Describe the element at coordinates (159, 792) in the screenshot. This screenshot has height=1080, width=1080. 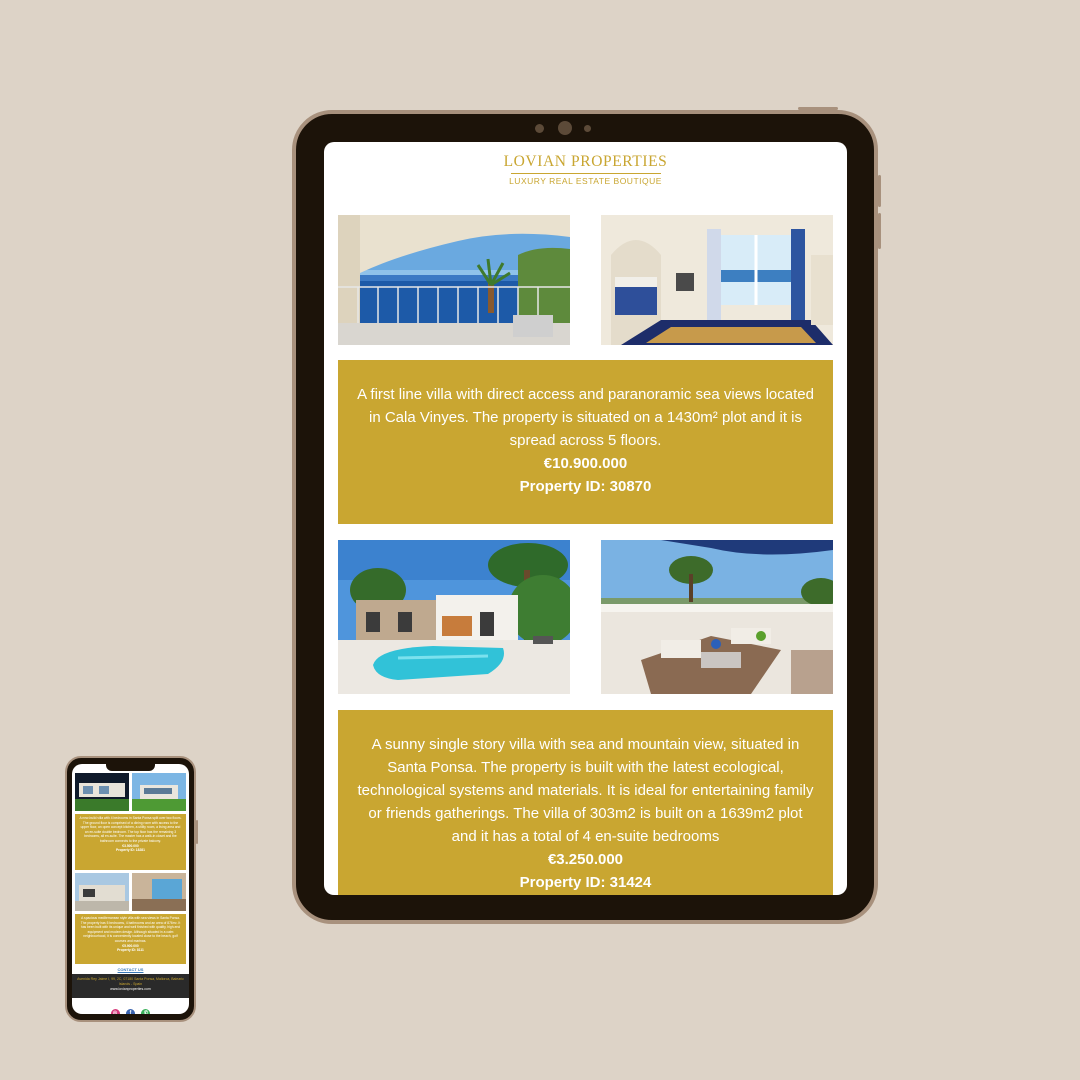
I see `mobile-garden-photo` at that location.